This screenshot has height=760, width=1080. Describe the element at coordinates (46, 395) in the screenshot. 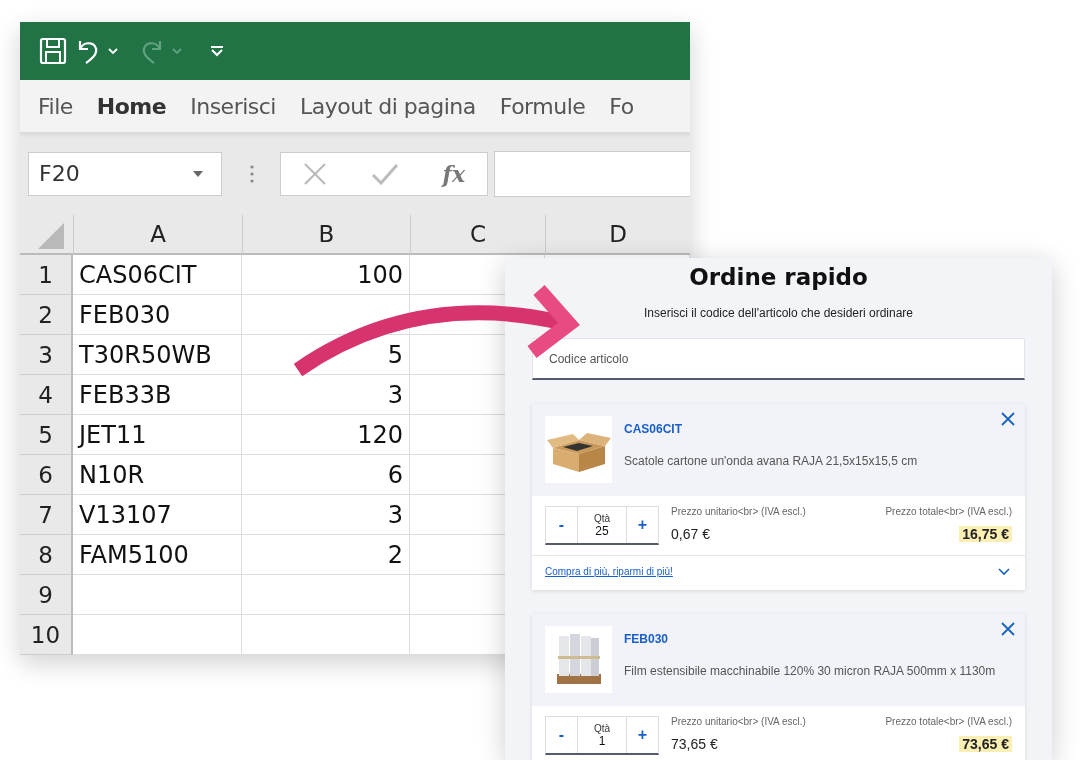

I see `row-header: 4` at that location.